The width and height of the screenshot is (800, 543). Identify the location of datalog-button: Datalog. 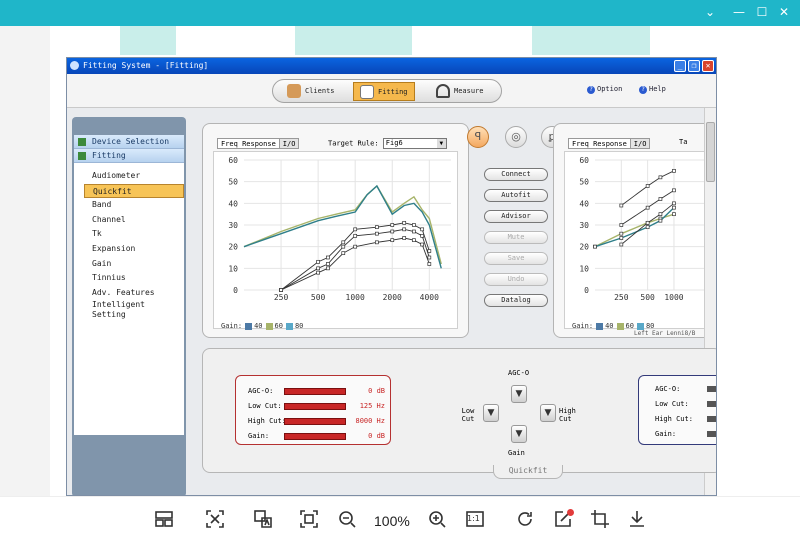
(516, 300).